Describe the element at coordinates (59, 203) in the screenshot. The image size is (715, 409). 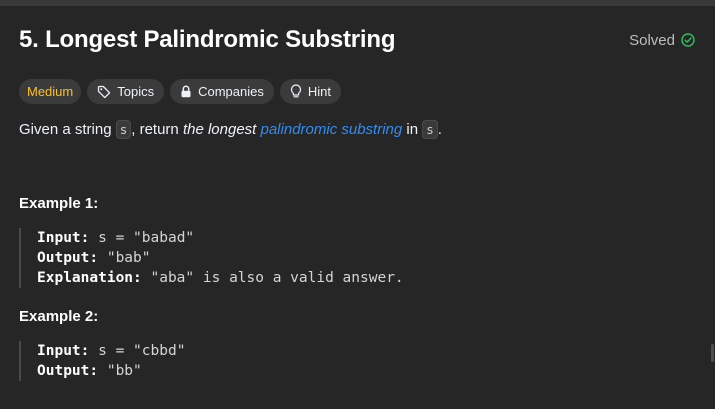
I see `example-1-title: Example 1:` at that location.